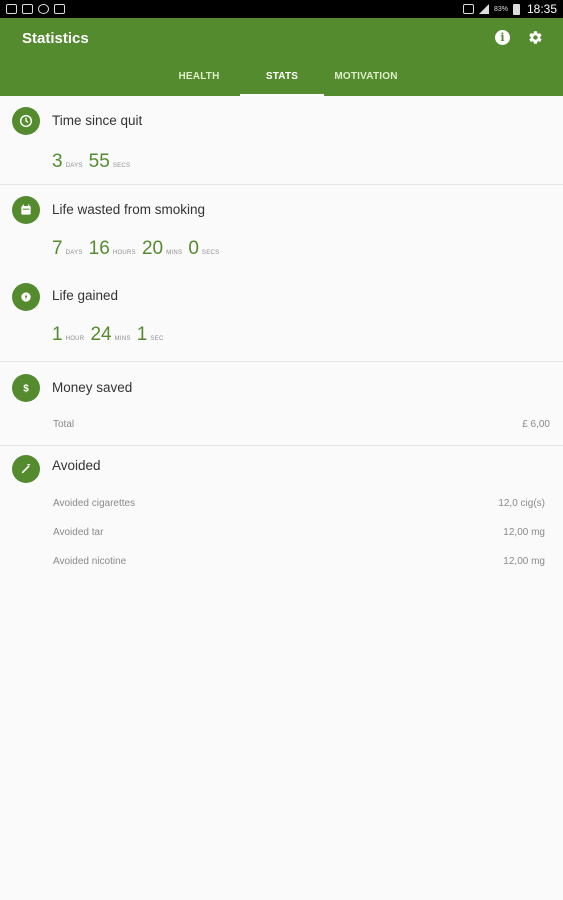  What do you see at coordinates (99, 161) in the screenshot?
I see `secs-value: 55` at bounding box center [99, 161].